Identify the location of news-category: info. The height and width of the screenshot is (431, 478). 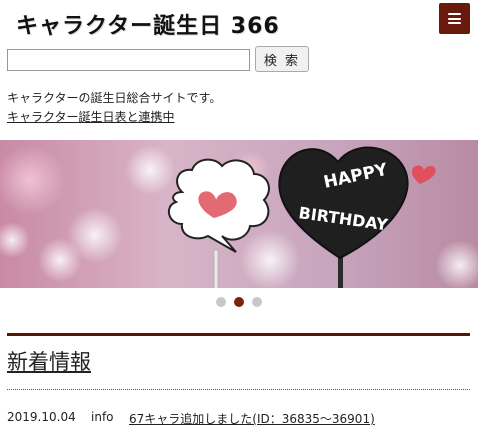
(102, 417).